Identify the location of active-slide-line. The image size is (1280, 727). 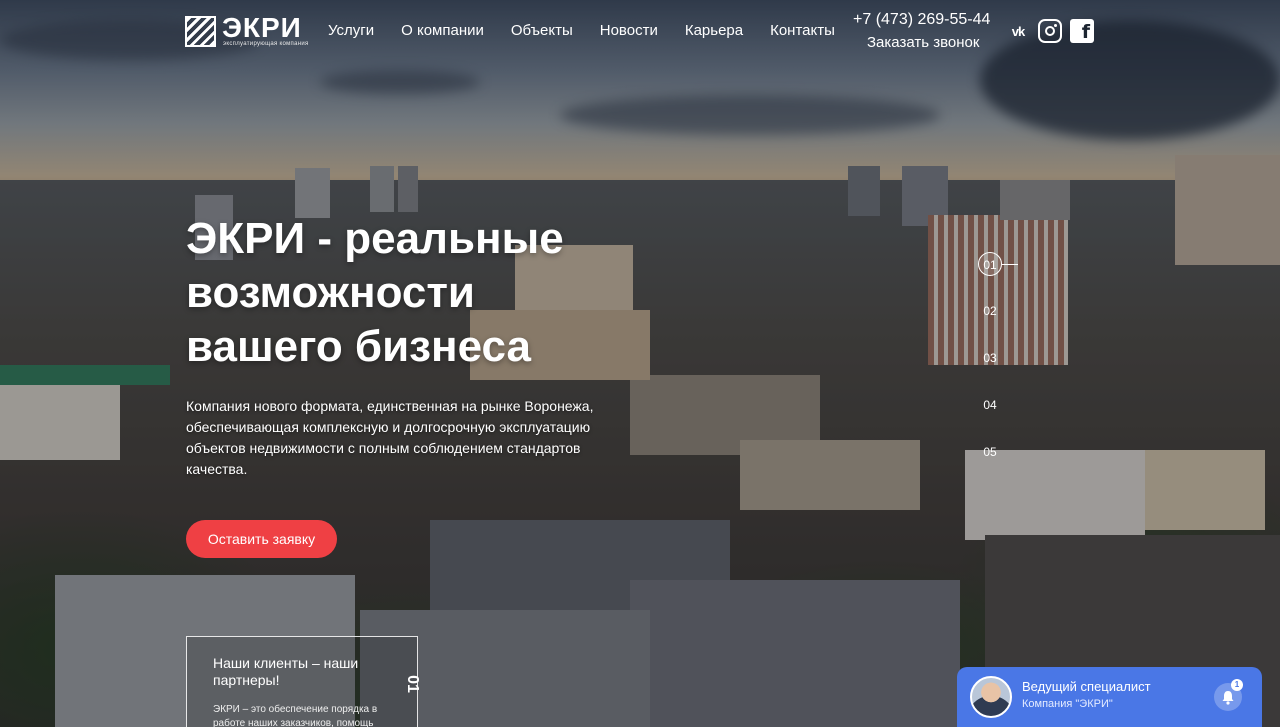
(1010, 264).